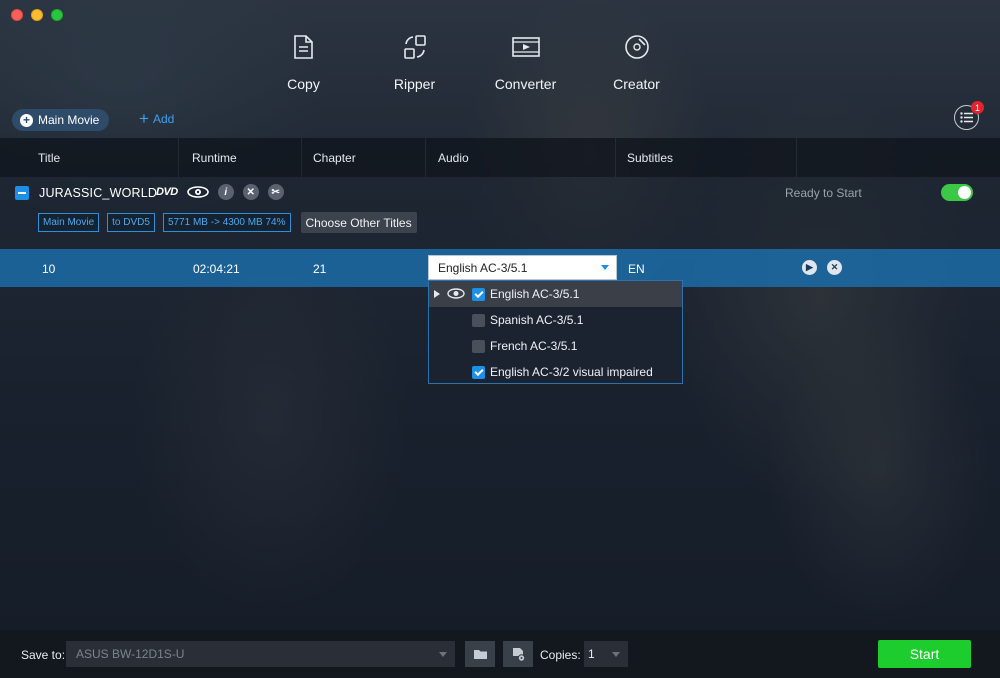  I want to click on dvd-logo-icon: DVD, so click(167, 192).